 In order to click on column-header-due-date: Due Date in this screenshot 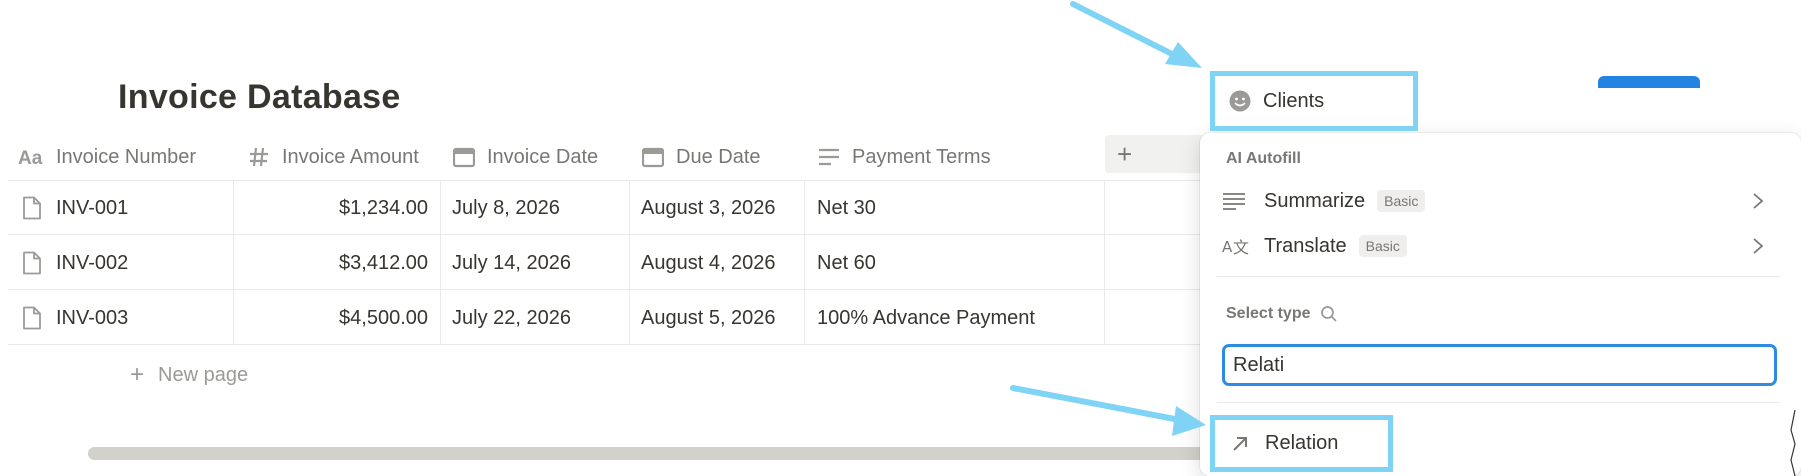, I will do `click(701, 157)`.